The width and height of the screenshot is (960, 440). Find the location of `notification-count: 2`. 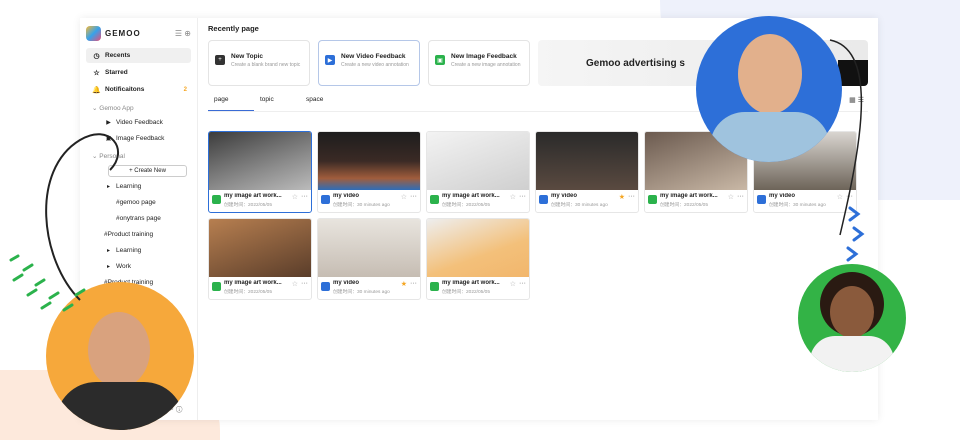

notification-count: 2 is located at coordinates (185, 89).